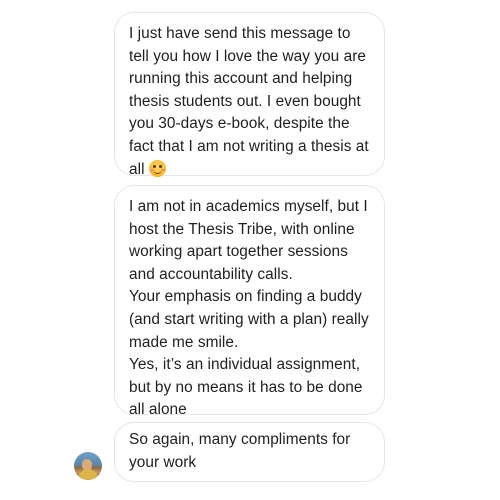  Describe the element at coordinates (157, 168) in the screenshot. I see `smiling-face-emoji-icon` at that location.